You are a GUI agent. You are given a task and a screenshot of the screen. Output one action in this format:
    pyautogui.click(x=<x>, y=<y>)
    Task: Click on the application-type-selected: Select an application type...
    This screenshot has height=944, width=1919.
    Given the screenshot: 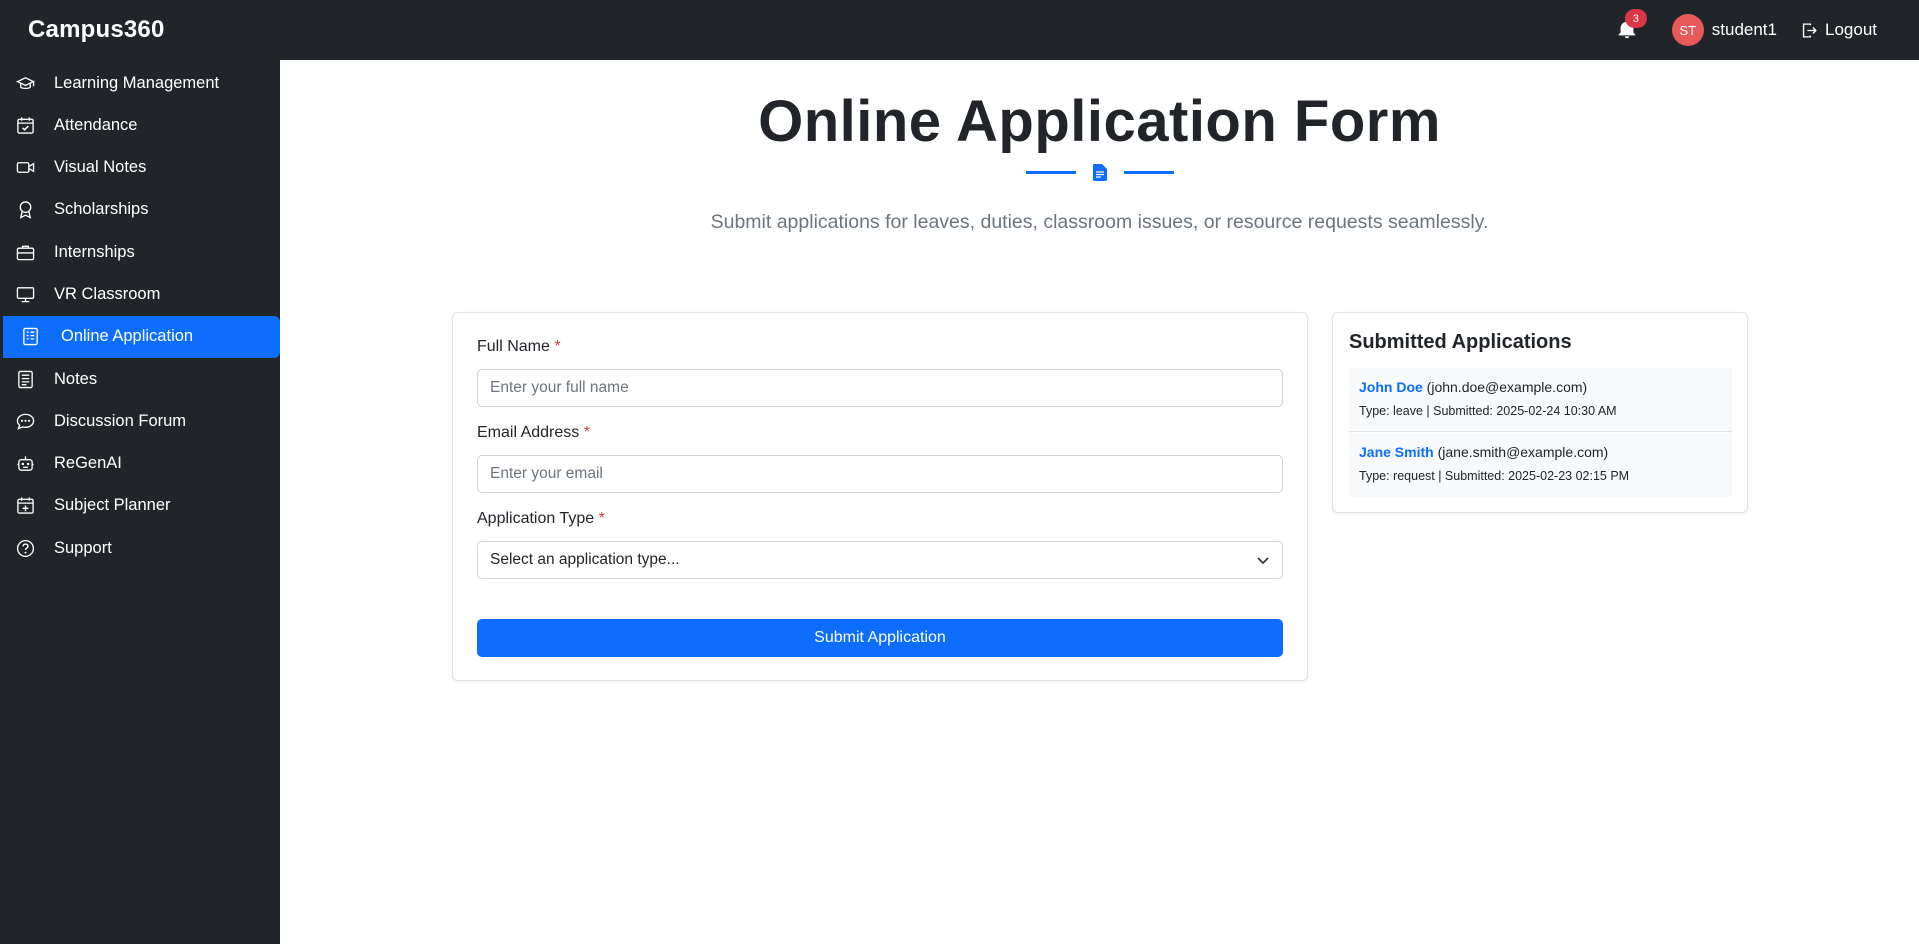 What is the action you would take?
    pyautogui.click(x=585, y=559)
    